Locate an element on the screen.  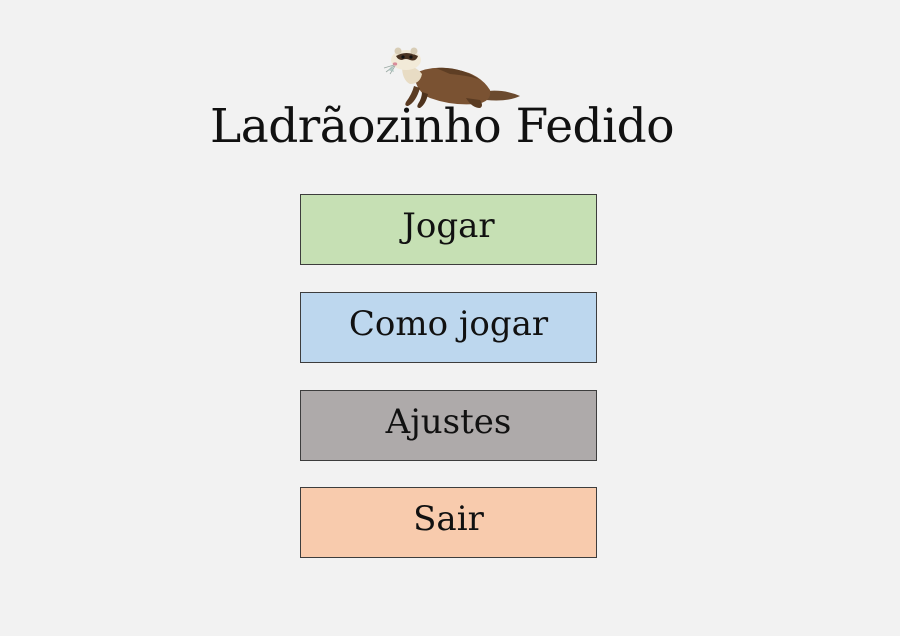
play-button: Jogar is located at coordinates (448, 229).